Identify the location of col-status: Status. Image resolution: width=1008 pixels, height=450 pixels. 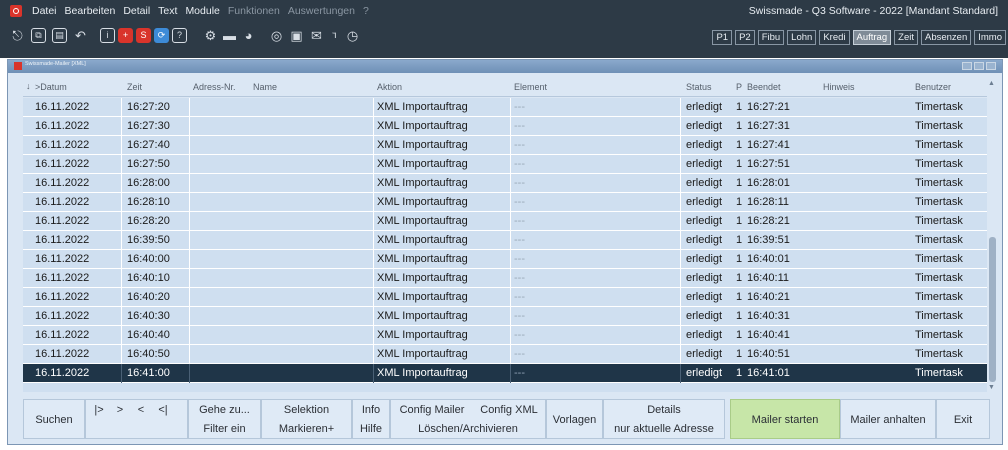
(699, 87).